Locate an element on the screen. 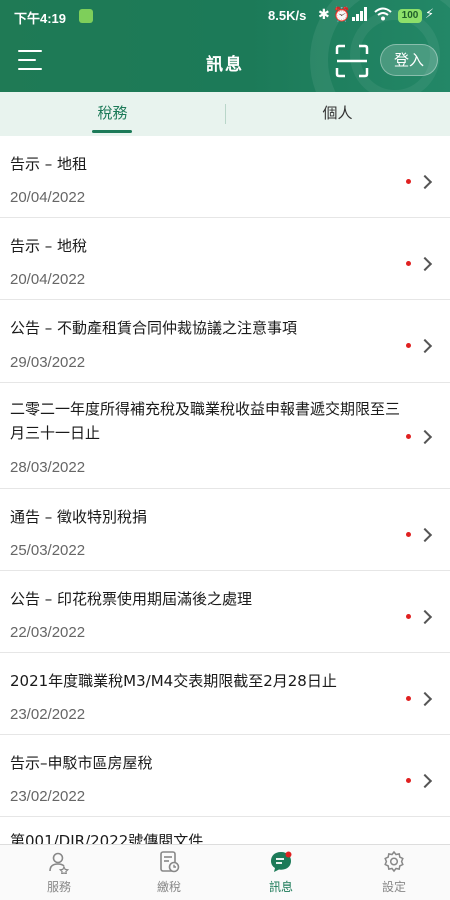 Image resolution: width=450 pixels, height=900 pixels. message-title: 告示 – 地稅 is located at coordinates (49, 246).